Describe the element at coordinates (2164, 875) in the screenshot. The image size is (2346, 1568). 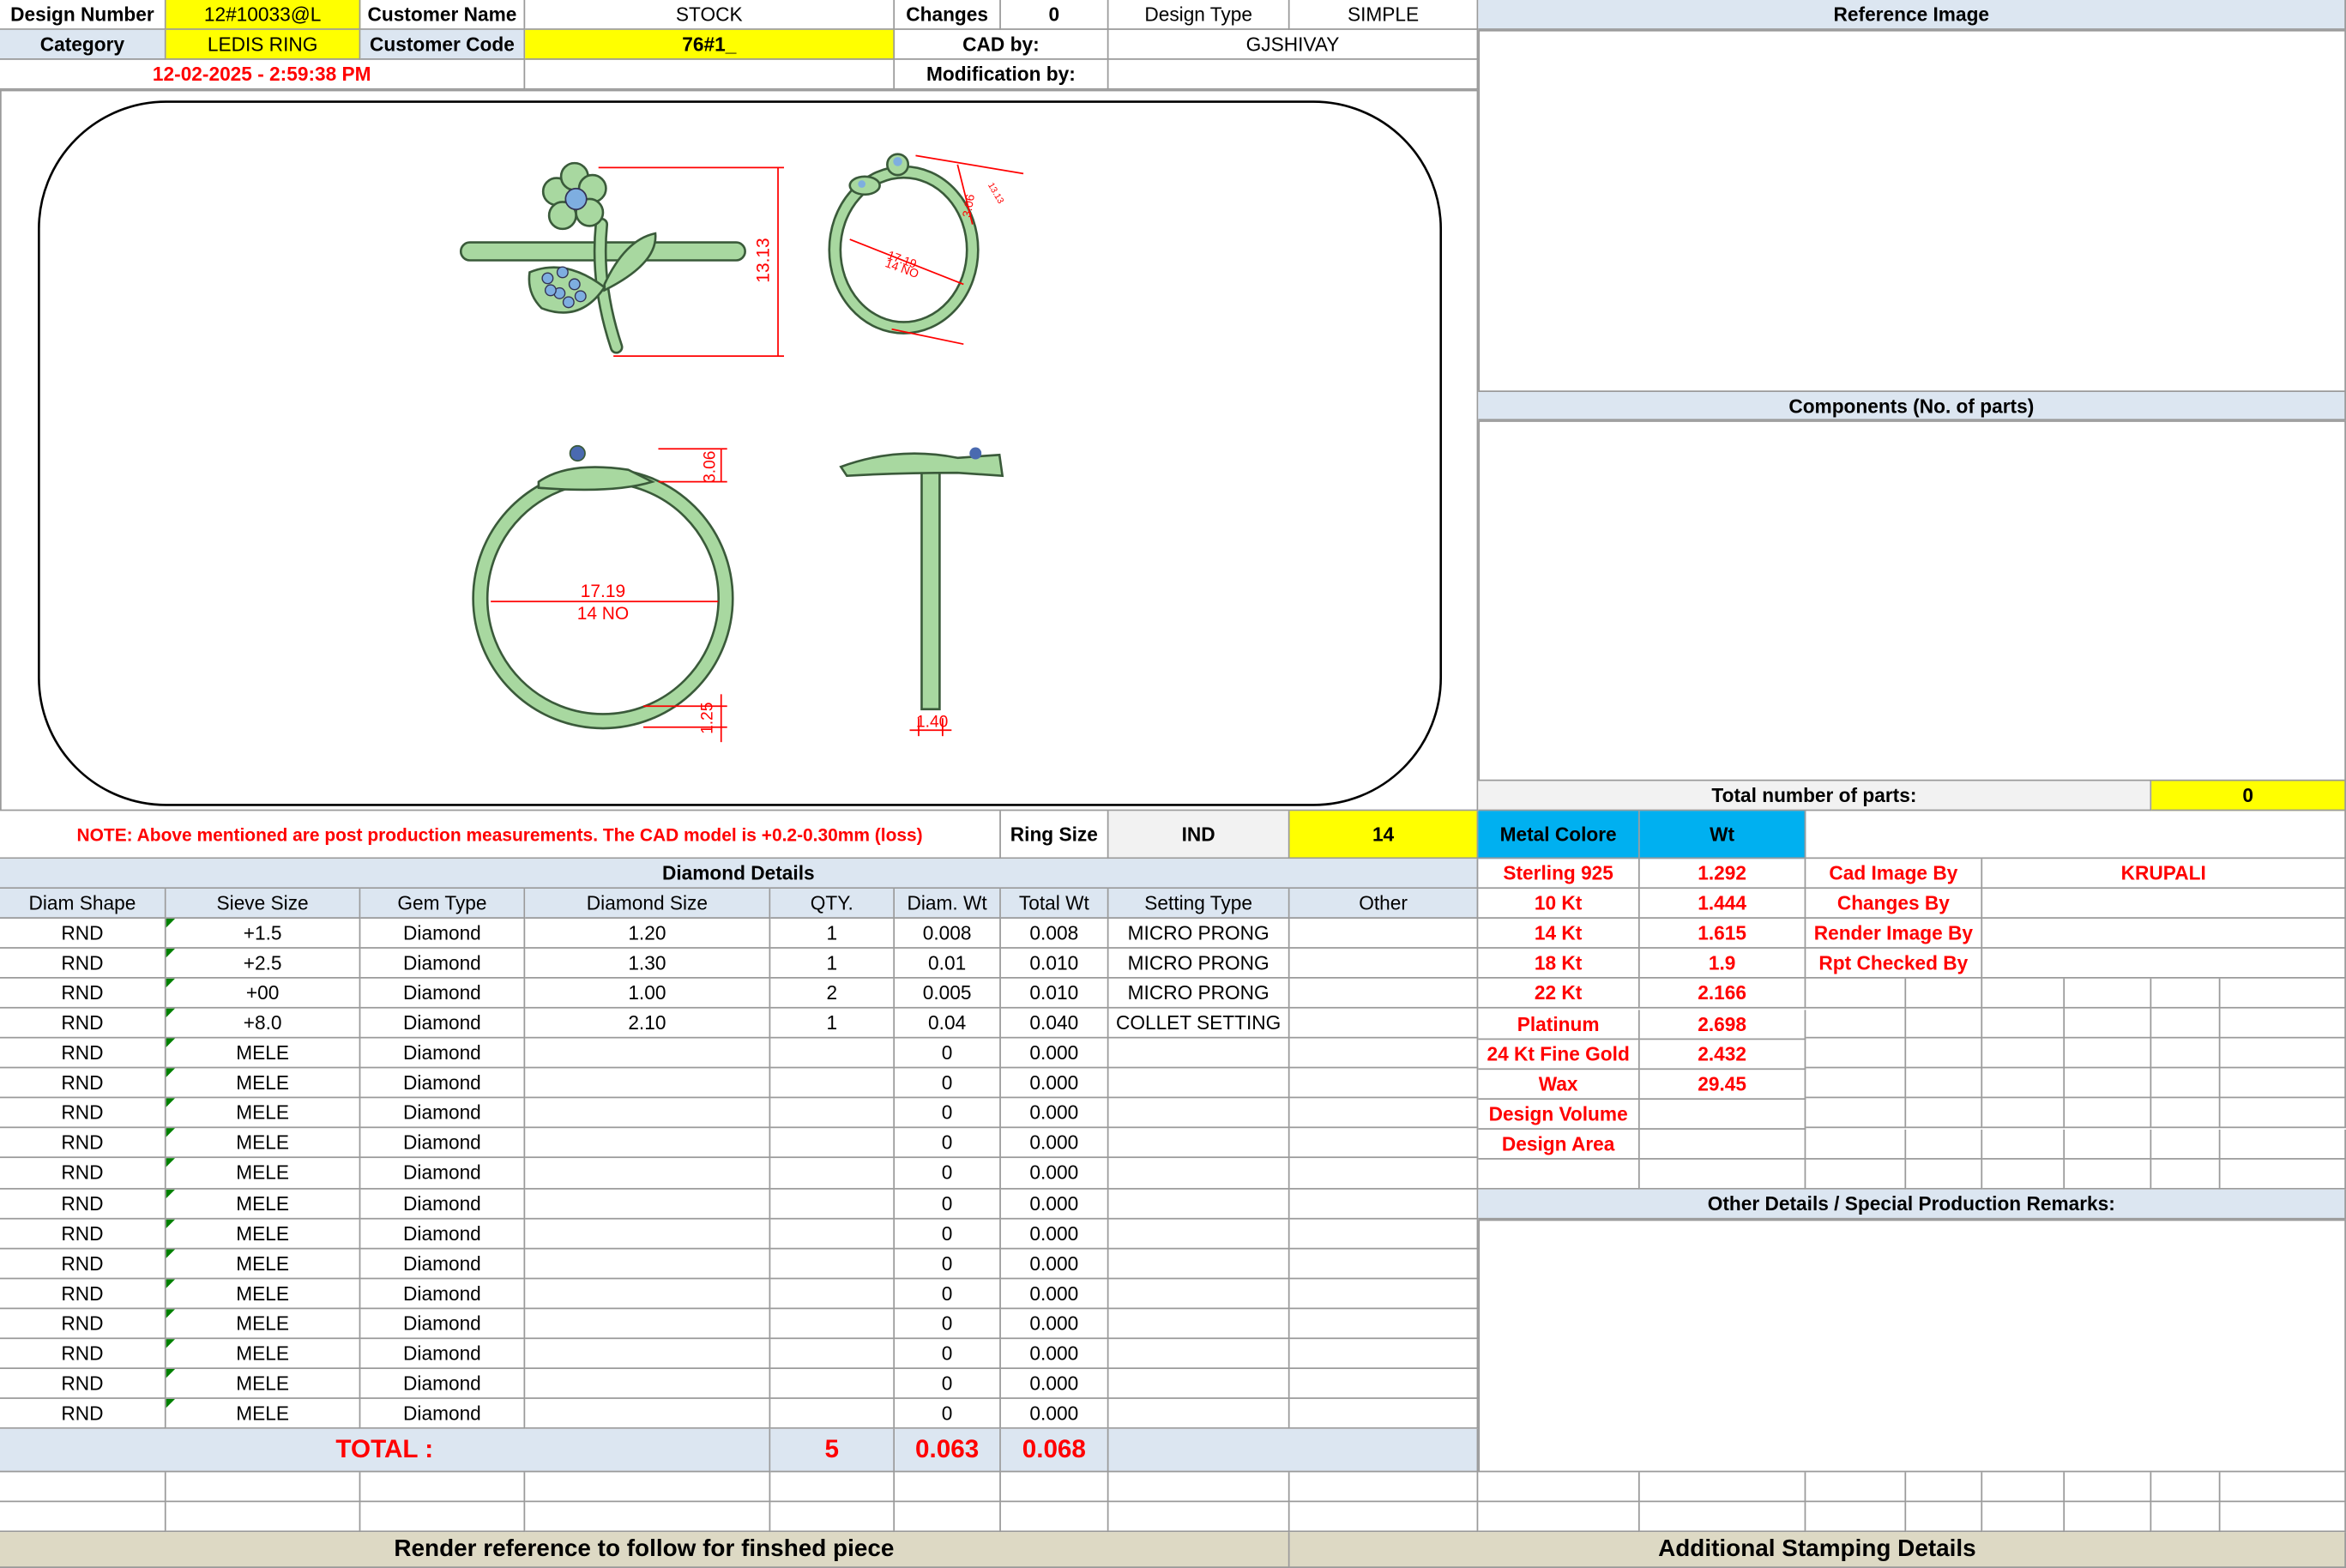
I see `credit-value: KRUPALI` at that location.